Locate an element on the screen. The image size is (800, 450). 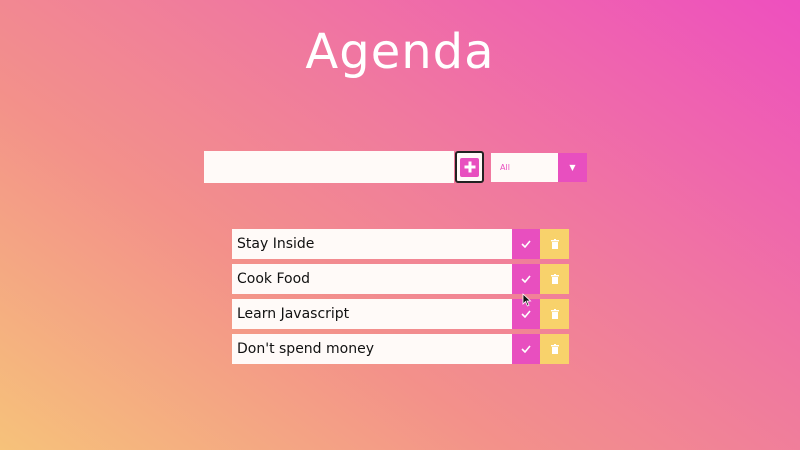
filter-select: All ▼ is located at coordinates (539, 167).